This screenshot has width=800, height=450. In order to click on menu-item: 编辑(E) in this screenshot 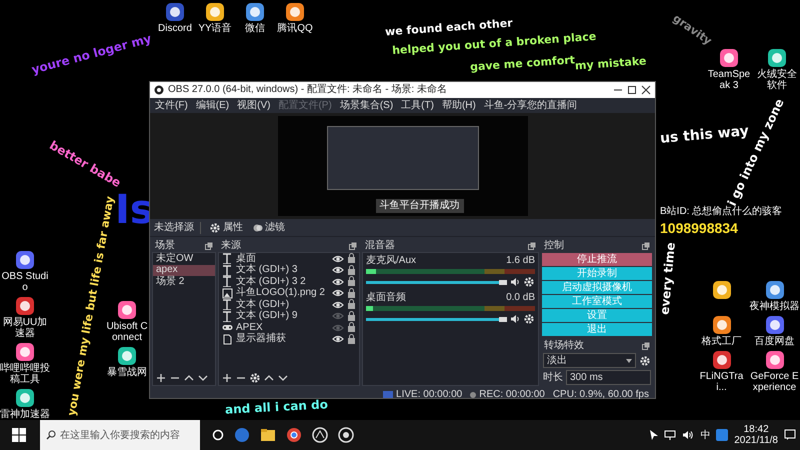, I will do `click(213, 106)`.